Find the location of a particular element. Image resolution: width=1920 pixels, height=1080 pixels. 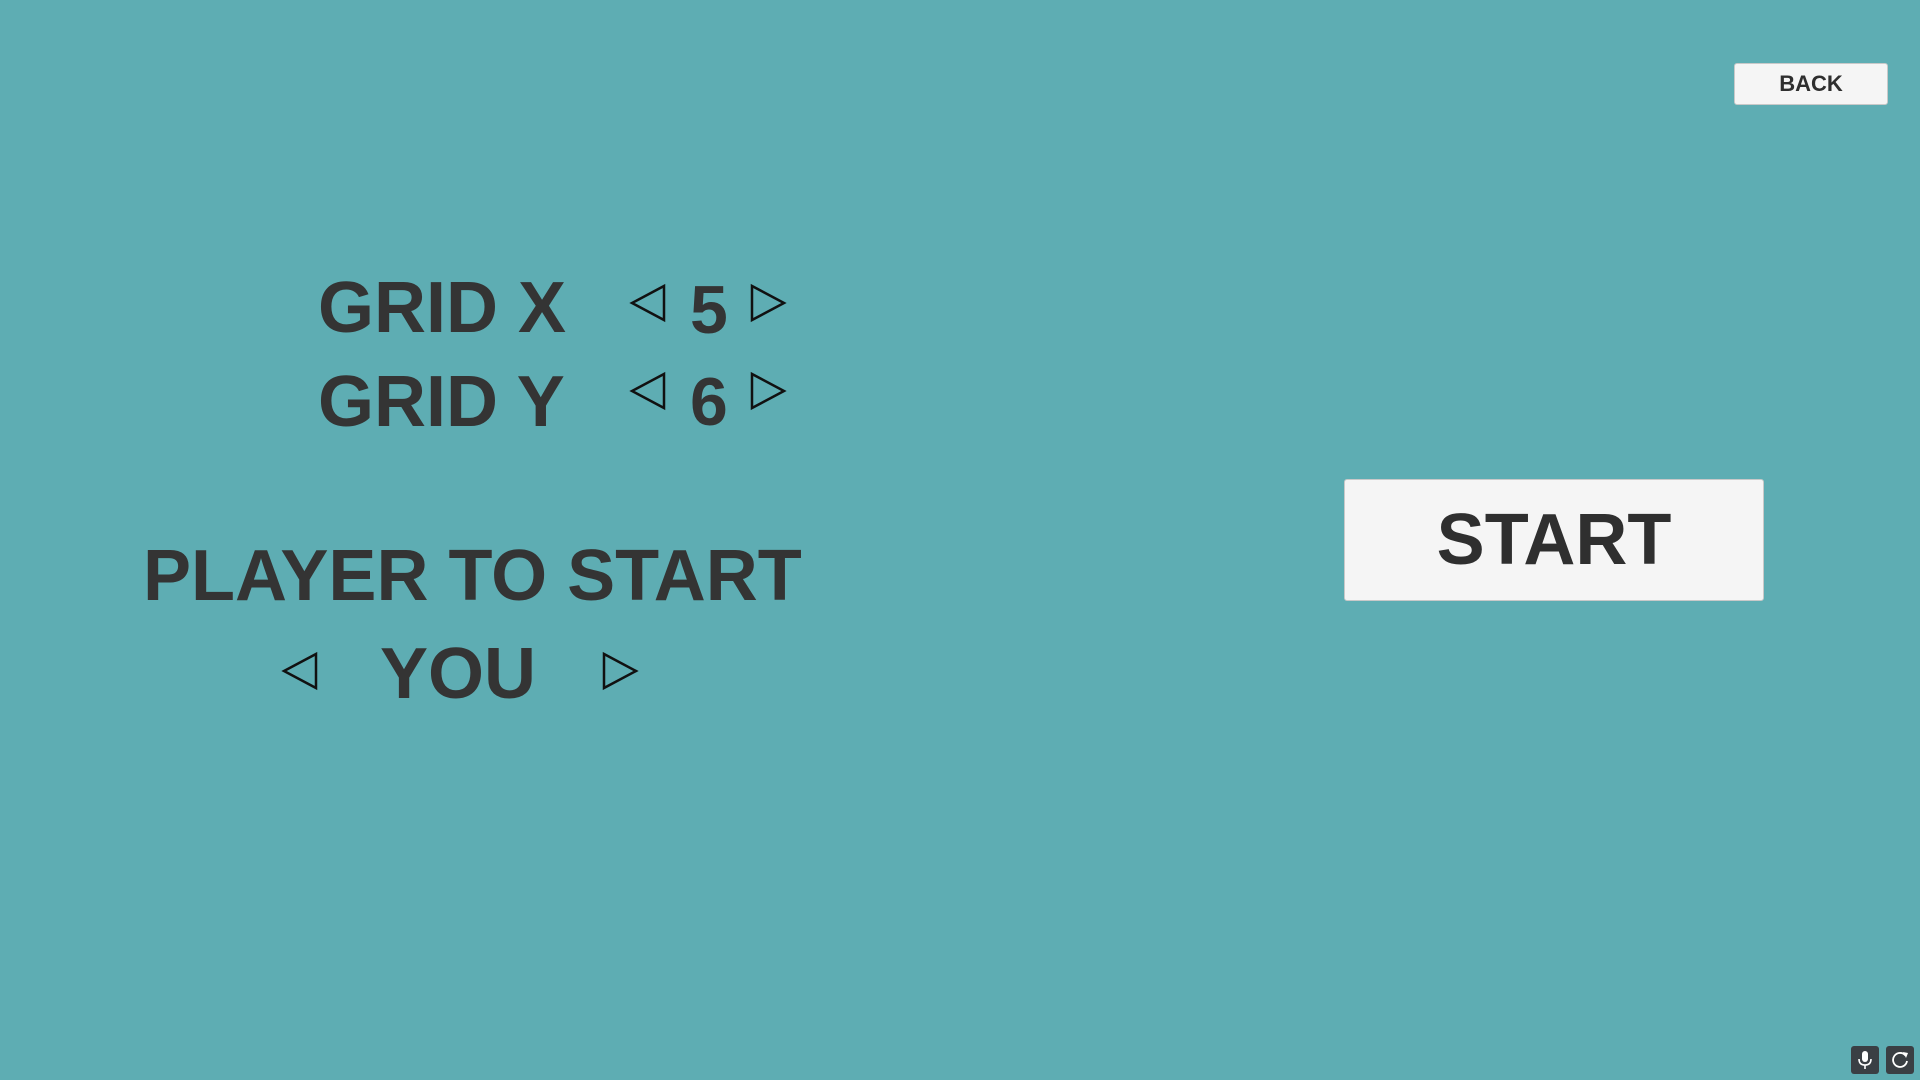

player-to-start-label: PLAYER TO START is located at coordinates (472, 576).